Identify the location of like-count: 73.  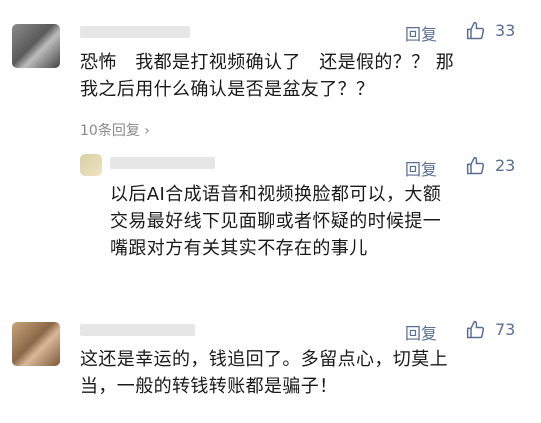
(505, 329).